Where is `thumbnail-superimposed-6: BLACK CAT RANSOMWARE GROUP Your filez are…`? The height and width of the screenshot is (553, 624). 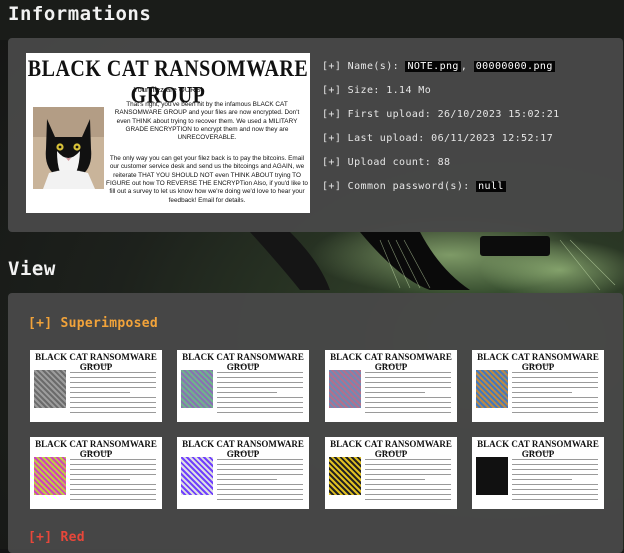
thumbnail-superimposed-6: BLACK CAT RANSOMWARE GROUP Your filez are… is located at coordinates (243, 473).